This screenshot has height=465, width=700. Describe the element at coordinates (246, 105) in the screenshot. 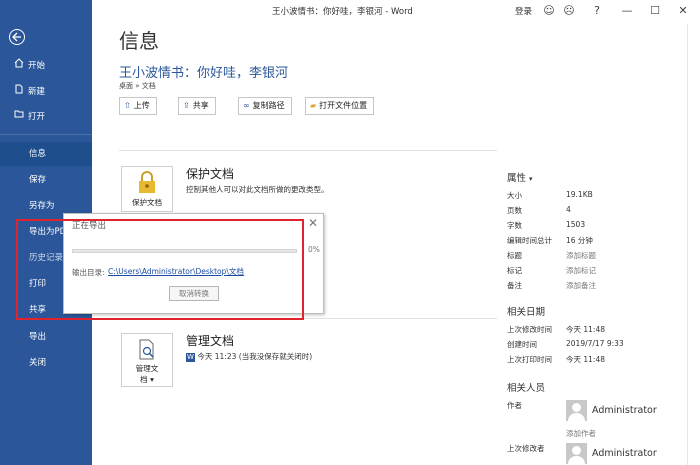

I see `link-icon: ∞` at that location.